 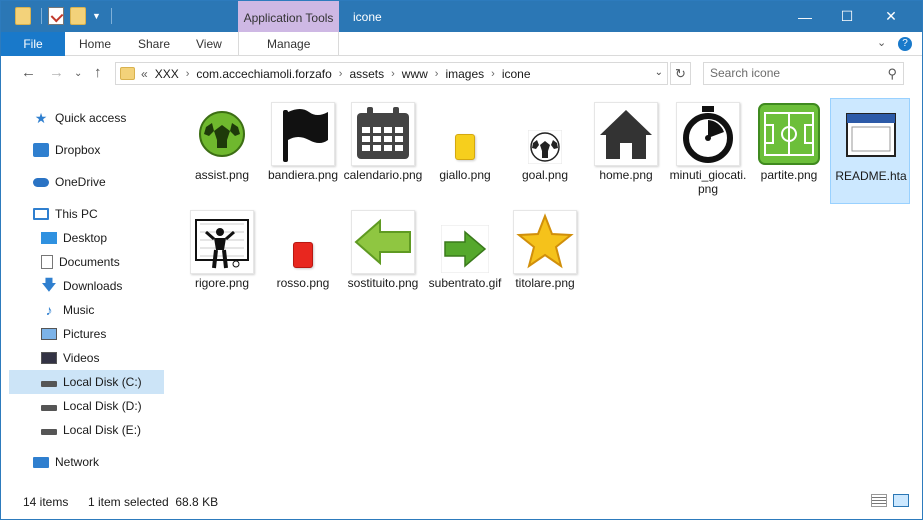 What do you see at coordinates (153, 502) in the screenshot?
I see `selection-info: 1 item selected 68.8 KB` at bounding box center [153, 502].